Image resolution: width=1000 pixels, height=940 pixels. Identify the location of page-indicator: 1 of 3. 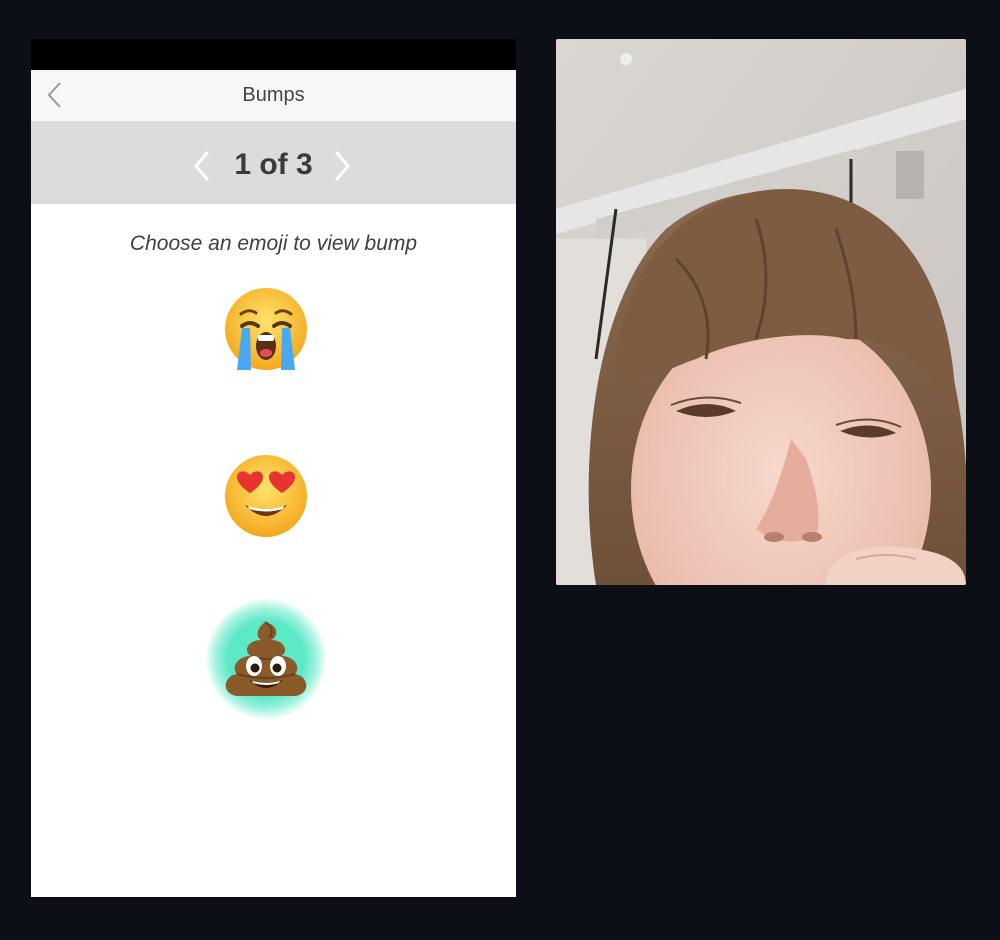
(273, 164).